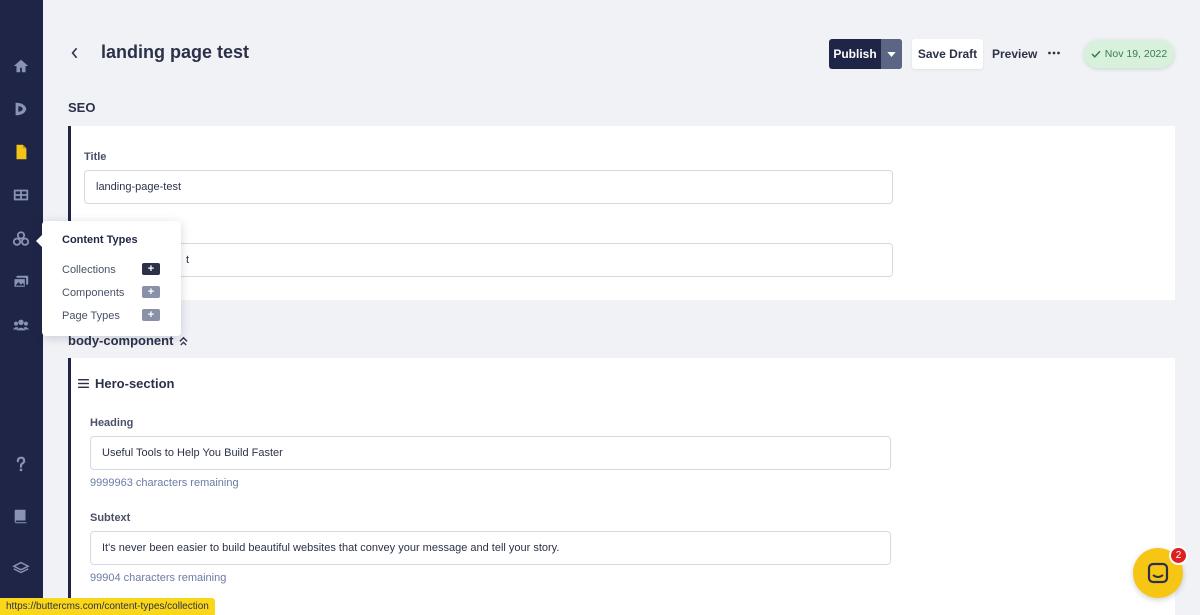 This screenshot has width=1200, height=615. What do you see at coordinates (21, 109) in the screenshot?
I see `blog-icon` at bounding box center [21, 109].